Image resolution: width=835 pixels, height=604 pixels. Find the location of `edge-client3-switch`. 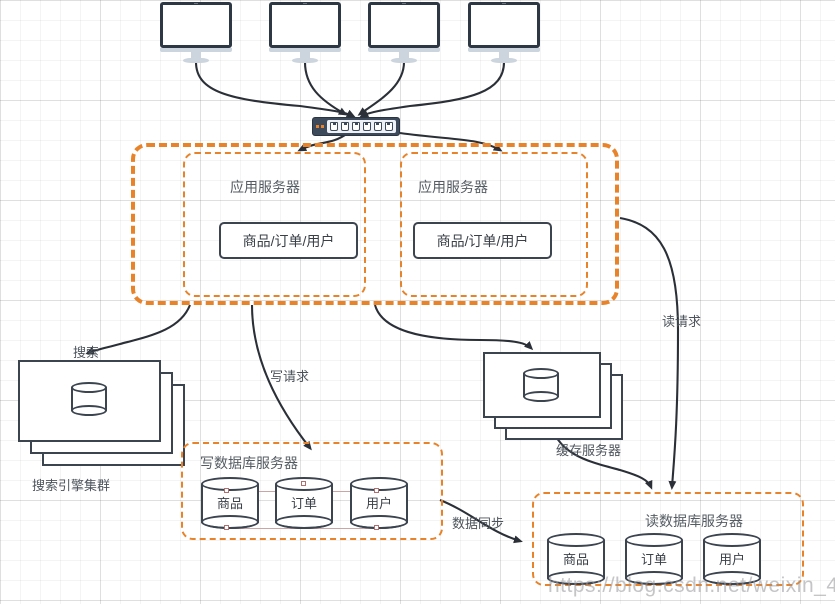

edge-client3-switch is located at coordinates (381, 88).